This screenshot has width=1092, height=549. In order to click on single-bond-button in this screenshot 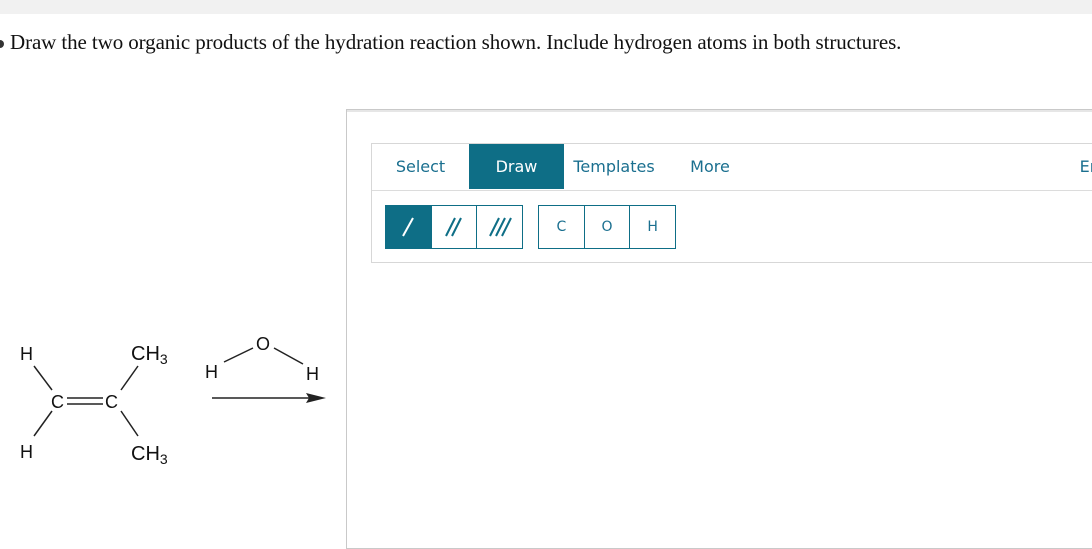, I will do `click(408, 227)`.